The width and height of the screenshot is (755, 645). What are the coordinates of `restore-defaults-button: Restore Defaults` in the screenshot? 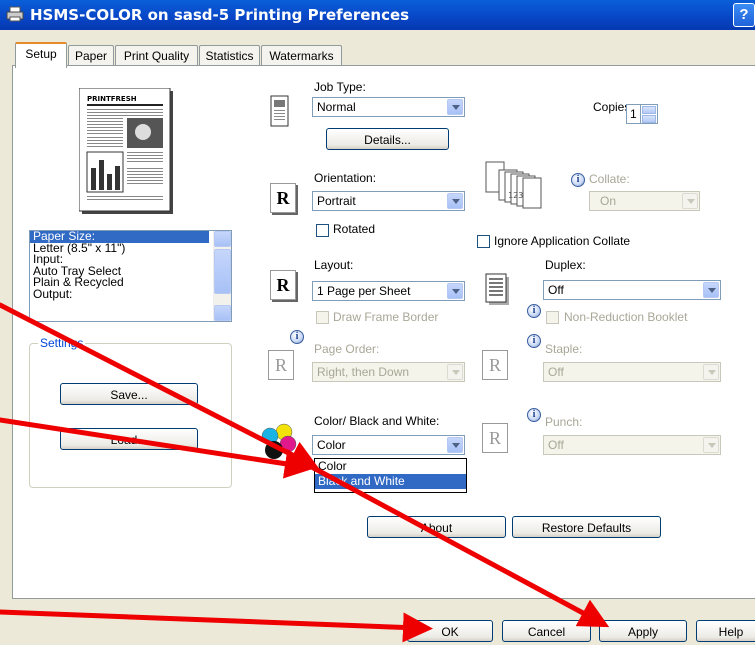 It's located at (586, 527).